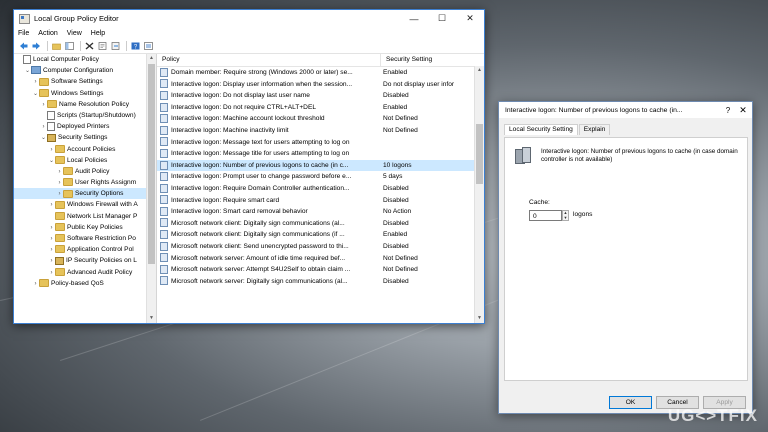 The height and width of the screenshot is (432, 768). What do you see at coordinates (85, 272) in the screenshot?
I see `tree-node: › Advanced Audit Policy` at bounding box center [85, 272].